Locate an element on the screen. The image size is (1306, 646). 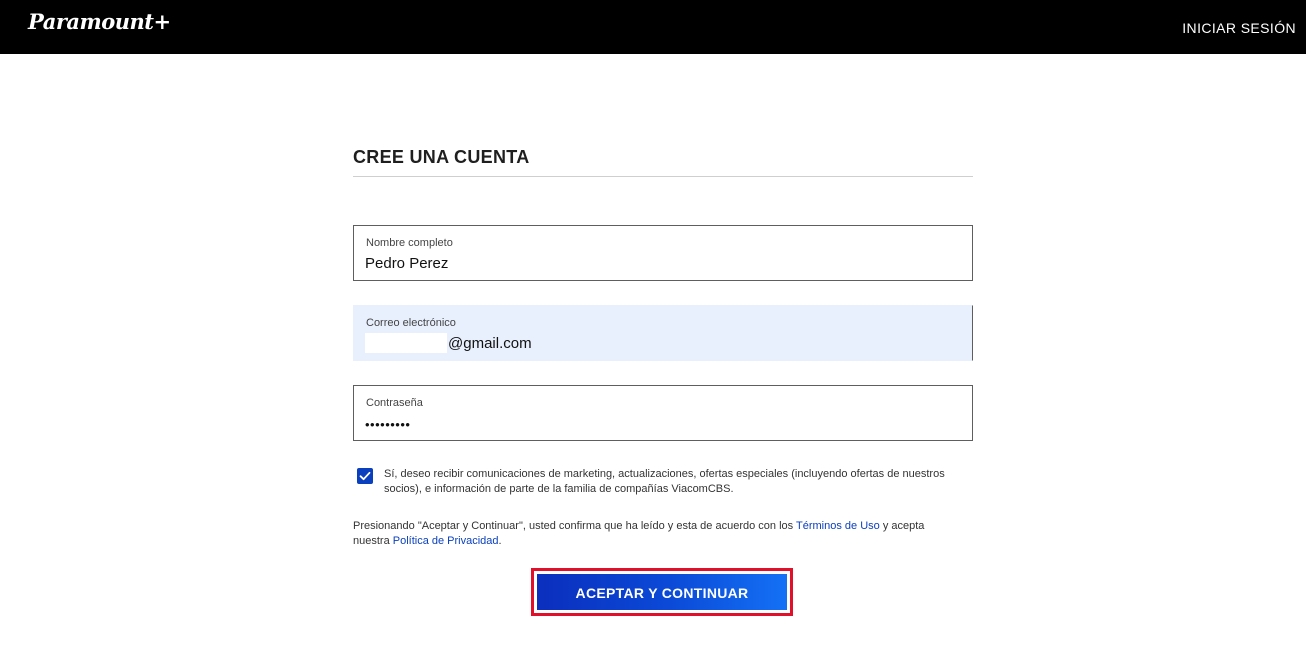
submit-button-highlight: ACEPTAR Y CONTINUAR is located at coordinates (662, 592).